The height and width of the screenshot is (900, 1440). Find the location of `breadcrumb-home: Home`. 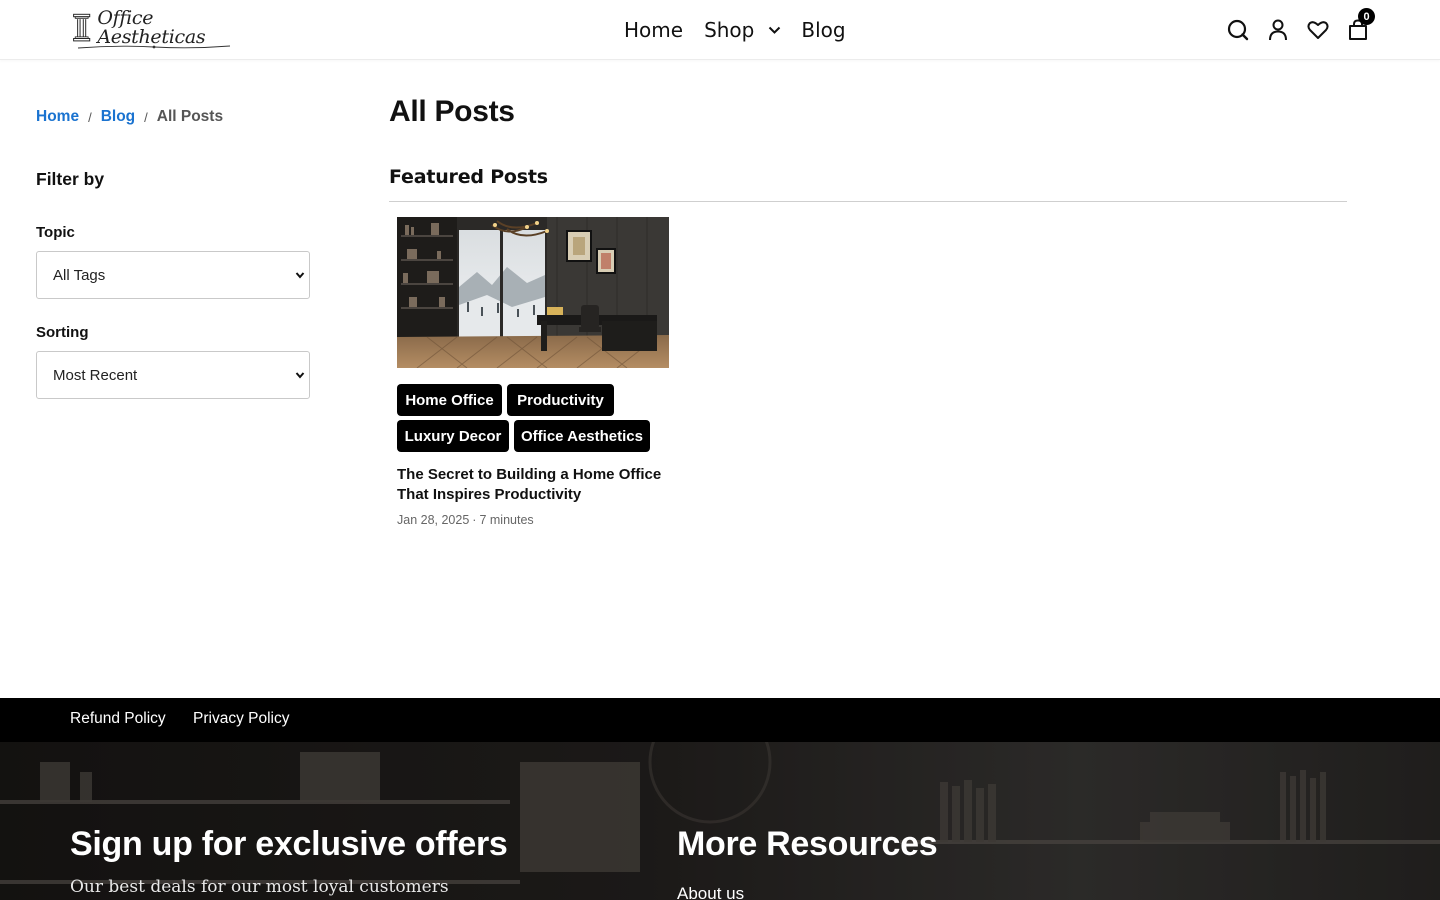

breadcrumb-home: Home is located at coordinates (57, 117).